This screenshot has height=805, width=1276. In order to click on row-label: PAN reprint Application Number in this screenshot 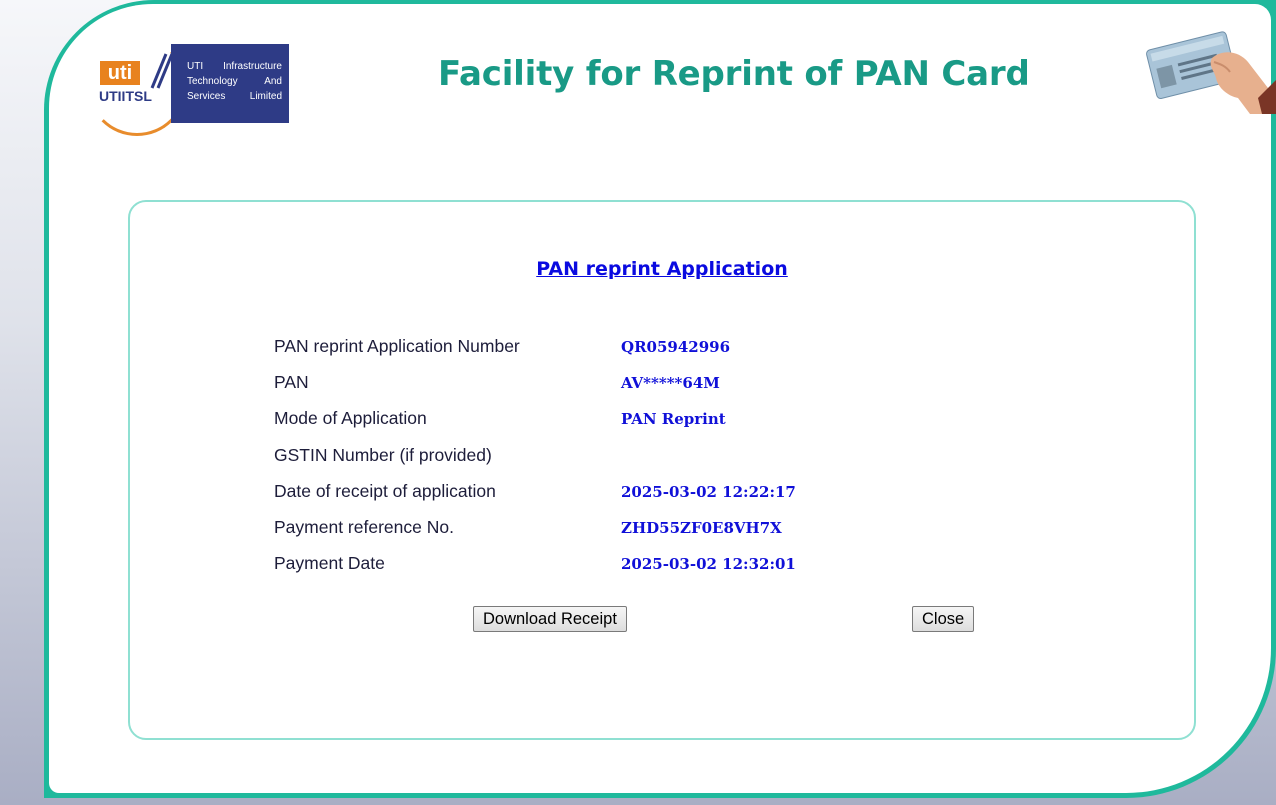, I will do `click(397, 346)`.